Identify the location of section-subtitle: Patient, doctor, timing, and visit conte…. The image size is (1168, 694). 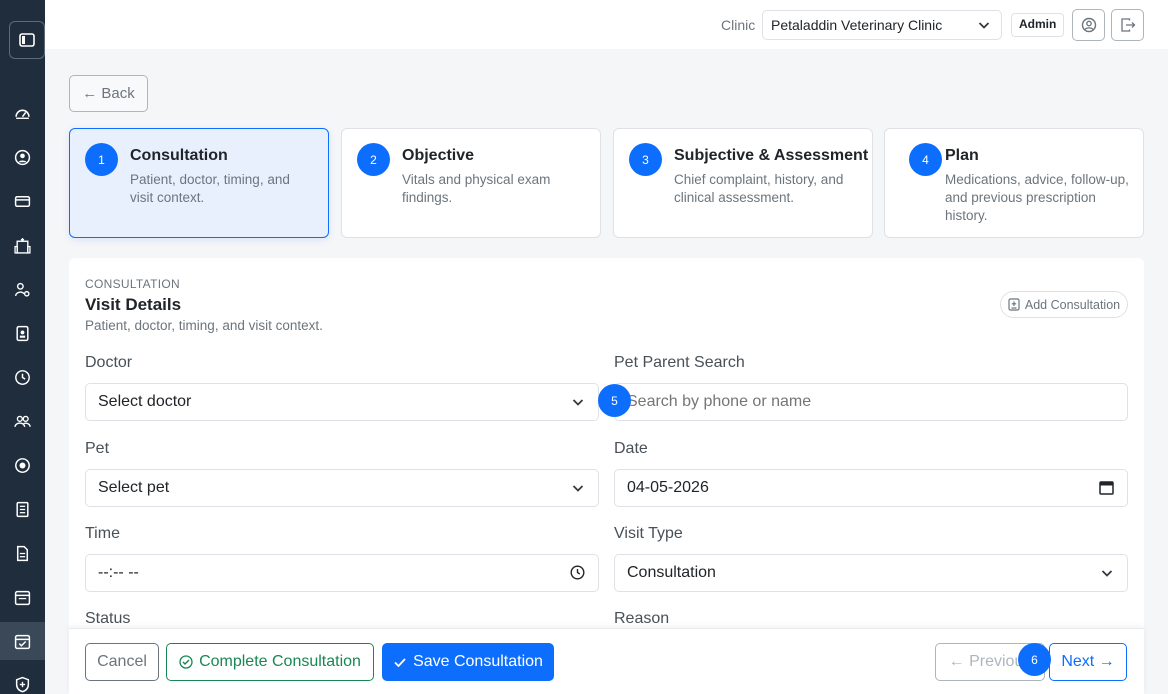
(204, 325).